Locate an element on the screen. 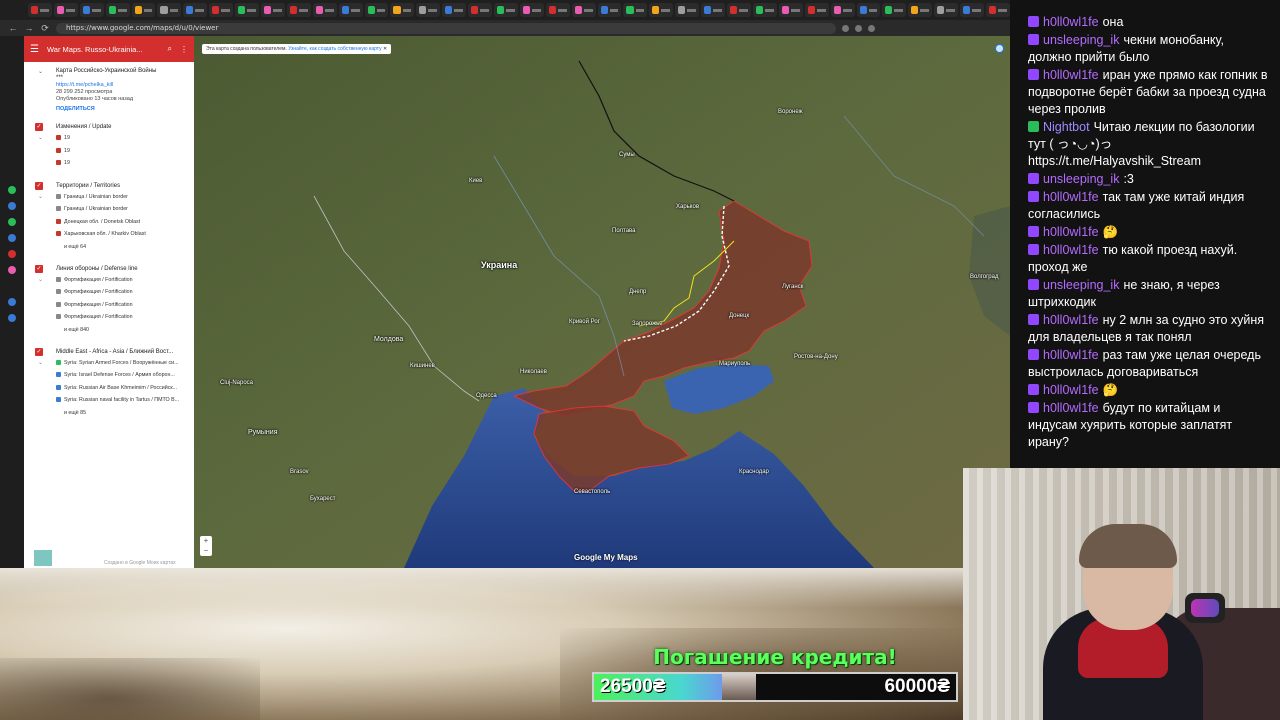  url-field: https://www.google.com/maps/d/u/0/viewer is located at coordinates (446, 28).